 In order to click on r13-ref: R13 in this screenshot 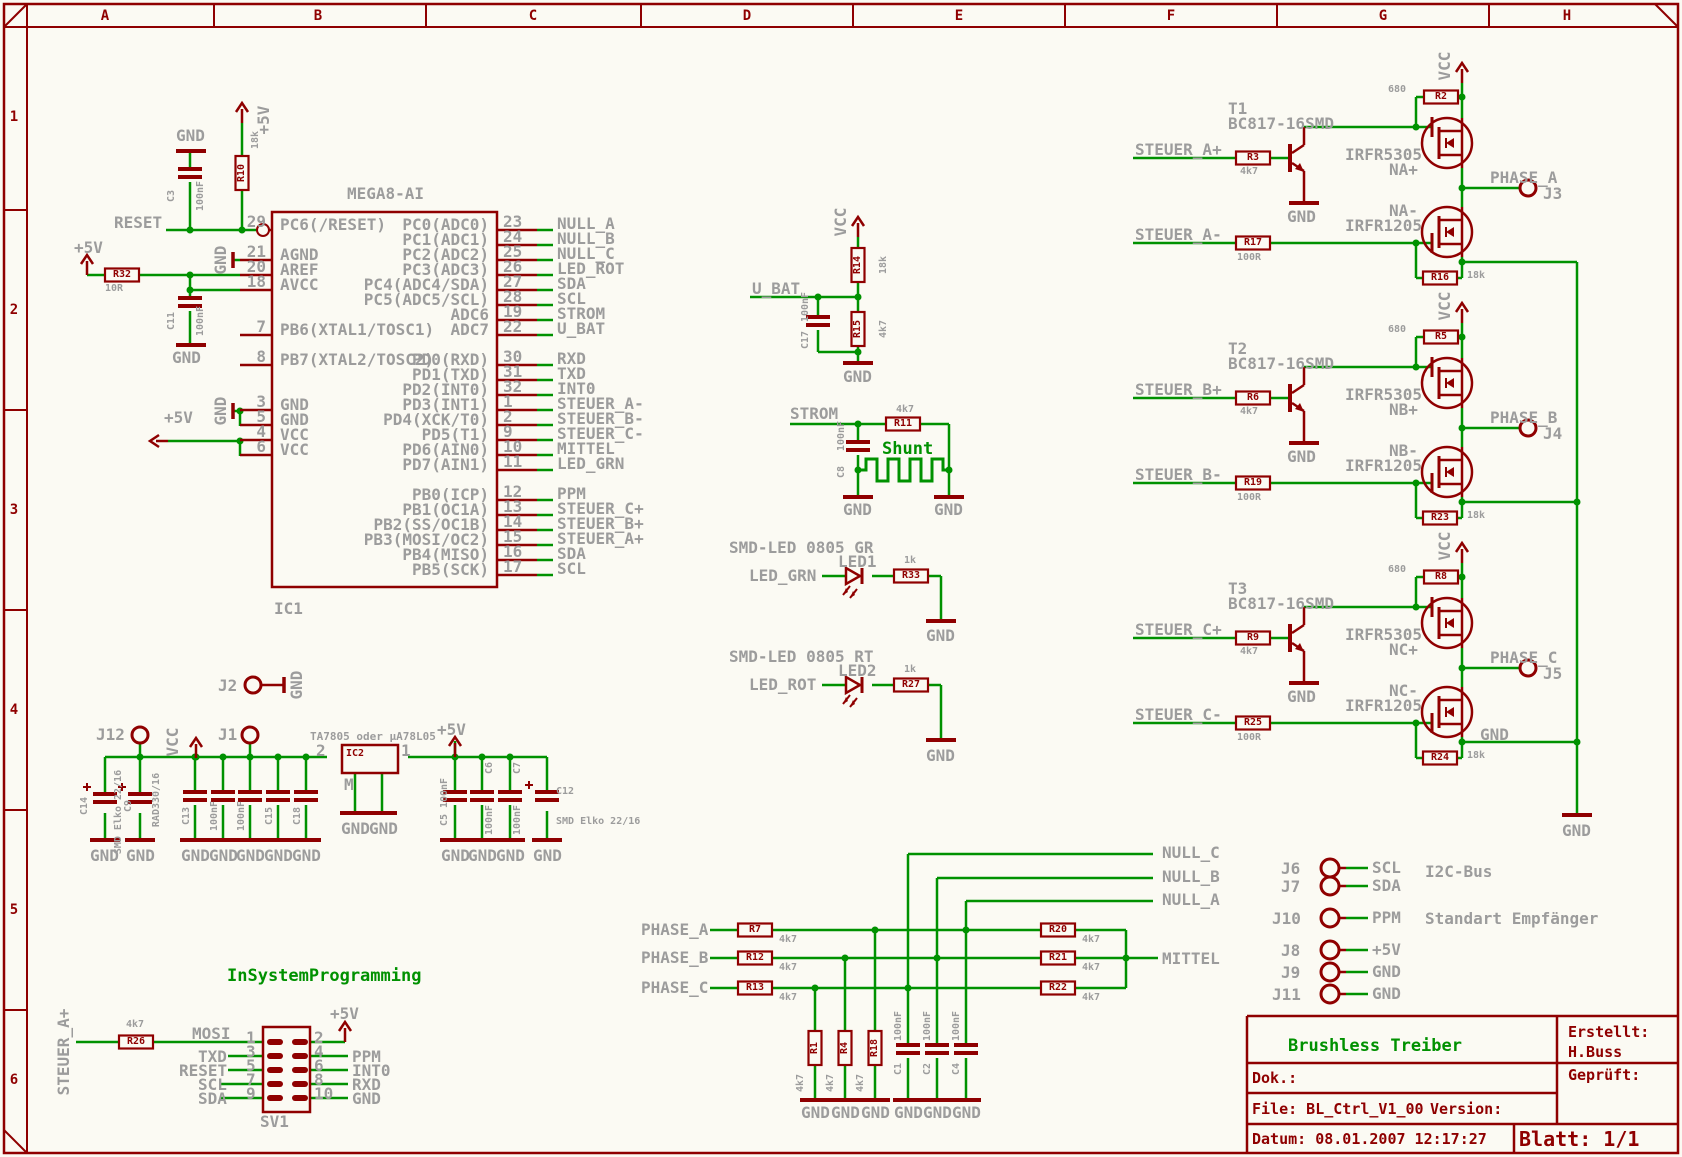, I will do `click(755, 987)`.